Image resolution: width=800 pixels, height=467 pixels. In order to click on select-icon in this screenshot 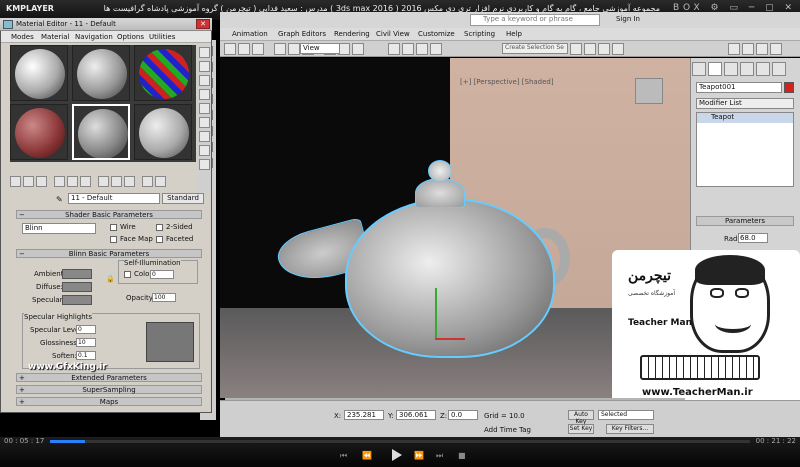, I will do `click(280, 49)`.